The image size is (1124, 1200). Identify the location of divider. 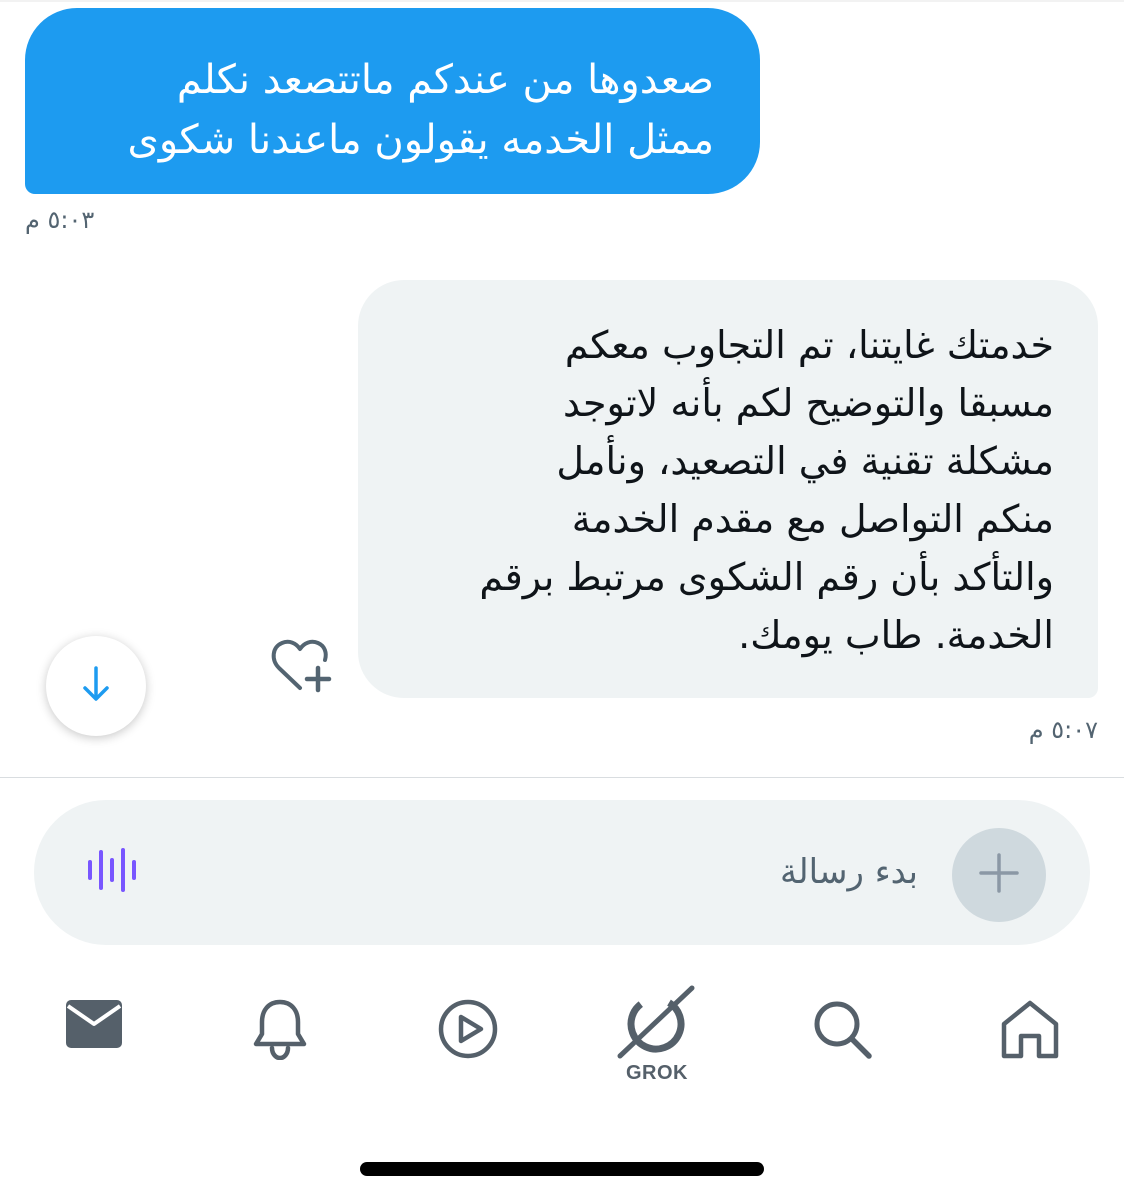
(562, 777).